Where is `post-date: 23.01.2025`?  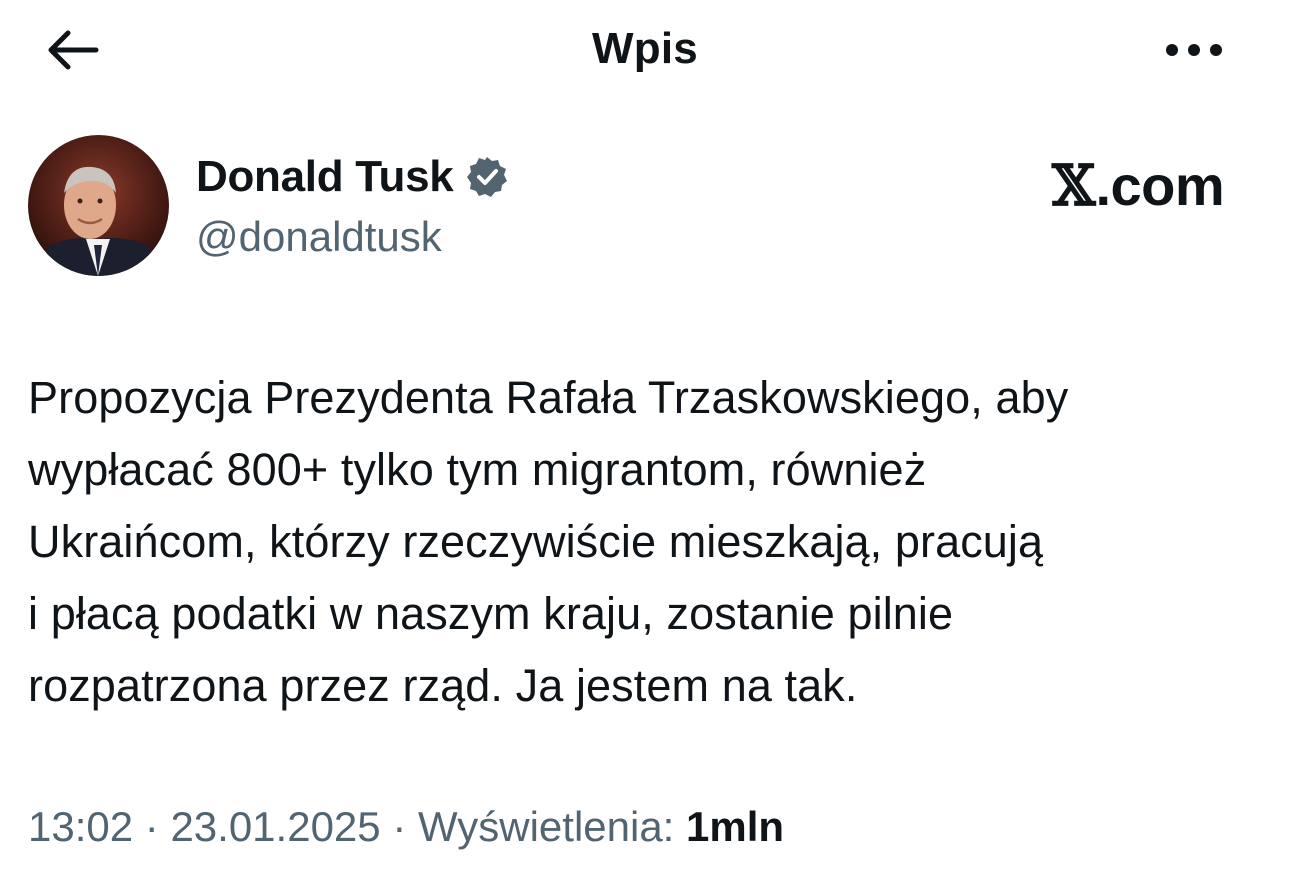 post-date: 23.01.2025 is located at coordinates (275, 826).